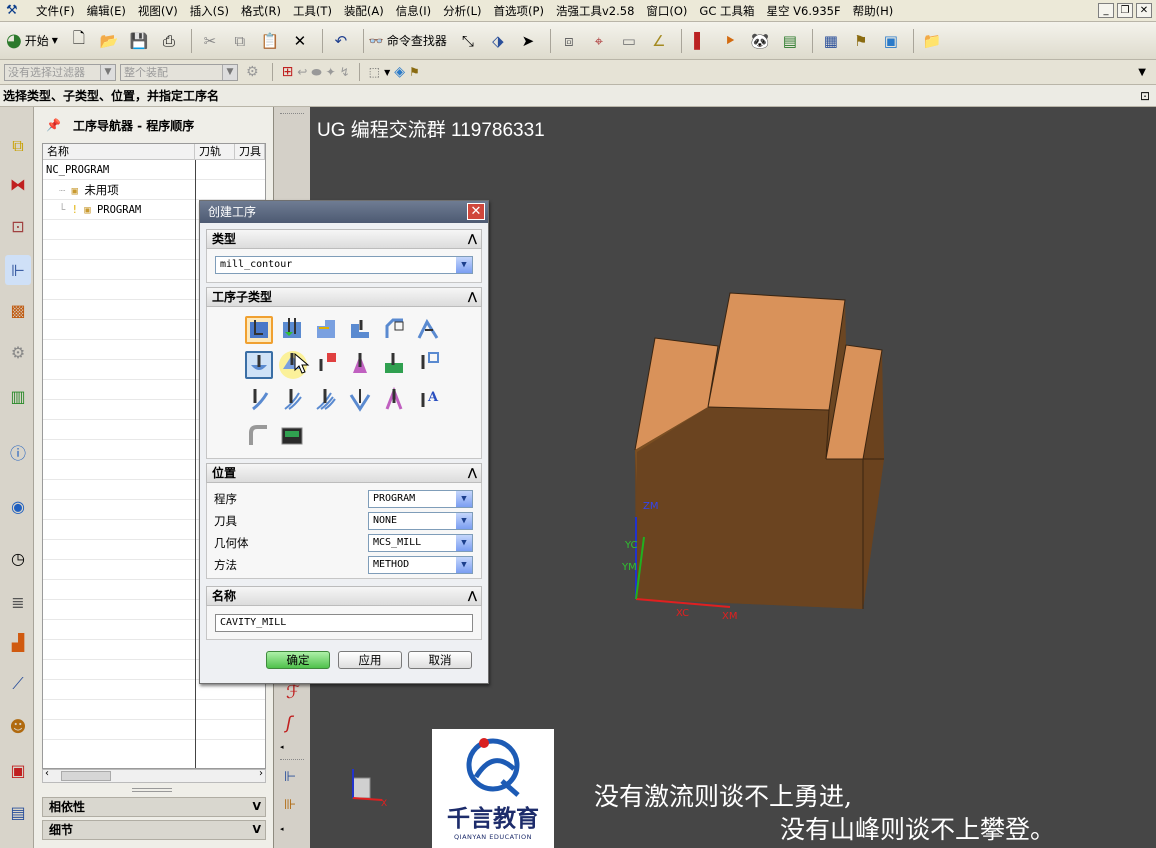 Image resolution: width=1156 pixels, height=848 pixels. Describe the element at coordinates (209, 11) in the screenshot. I see `menu-insert: 插入(S)` at that location.